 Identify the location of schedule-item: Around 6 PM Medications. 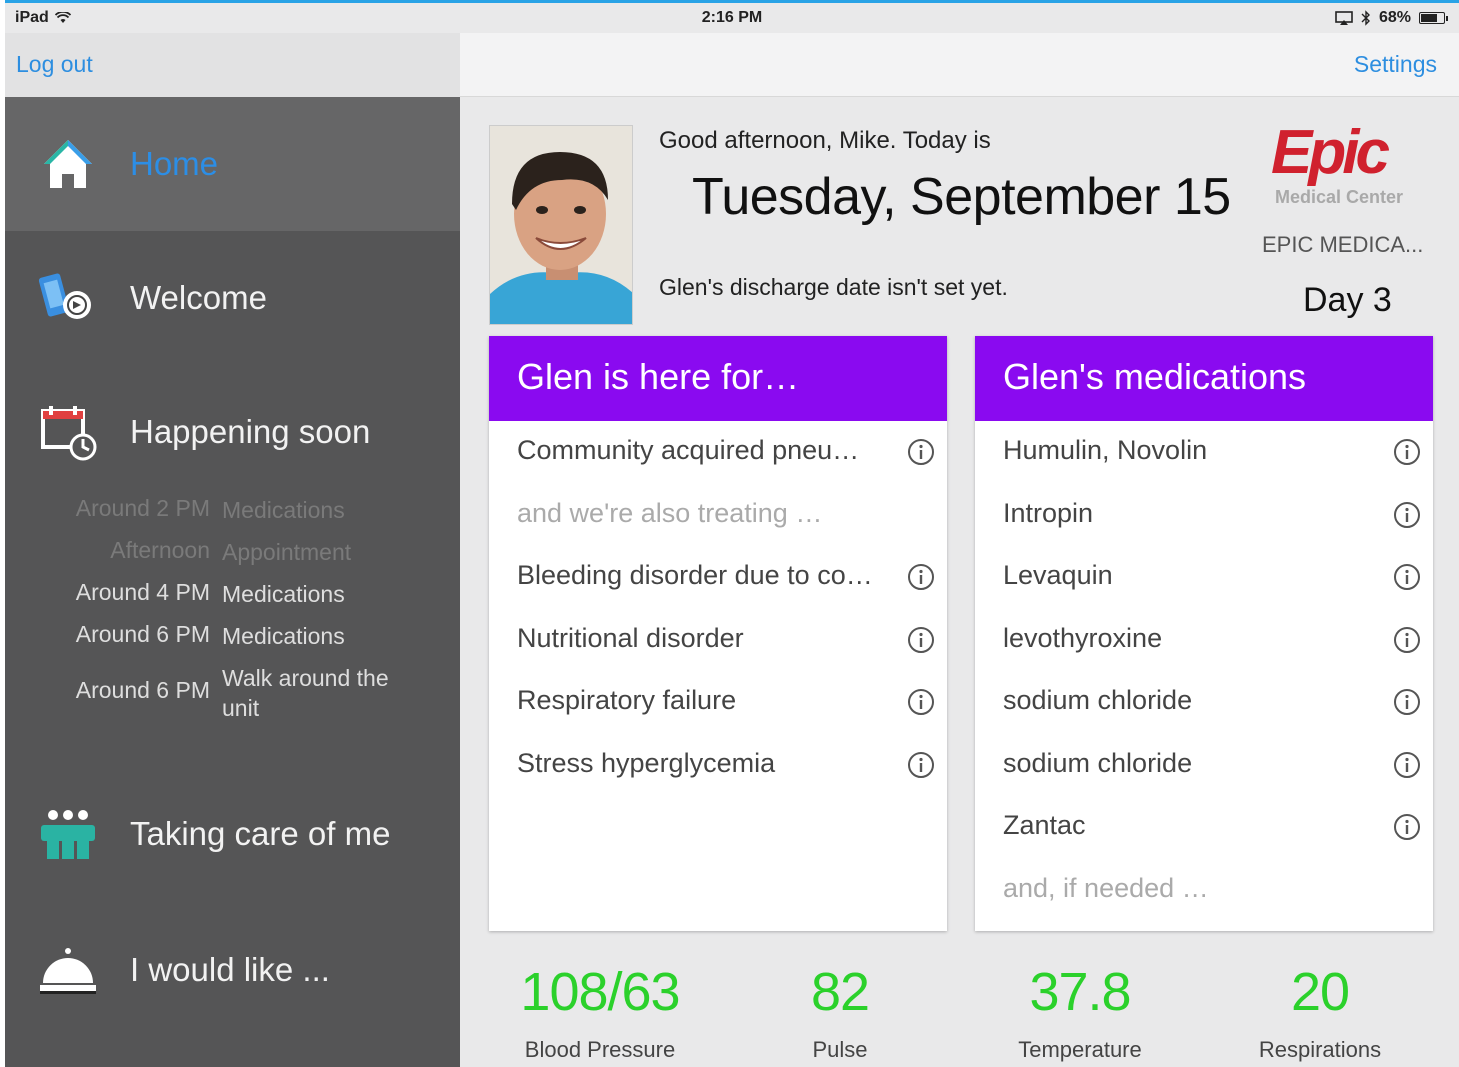
(232, 641).